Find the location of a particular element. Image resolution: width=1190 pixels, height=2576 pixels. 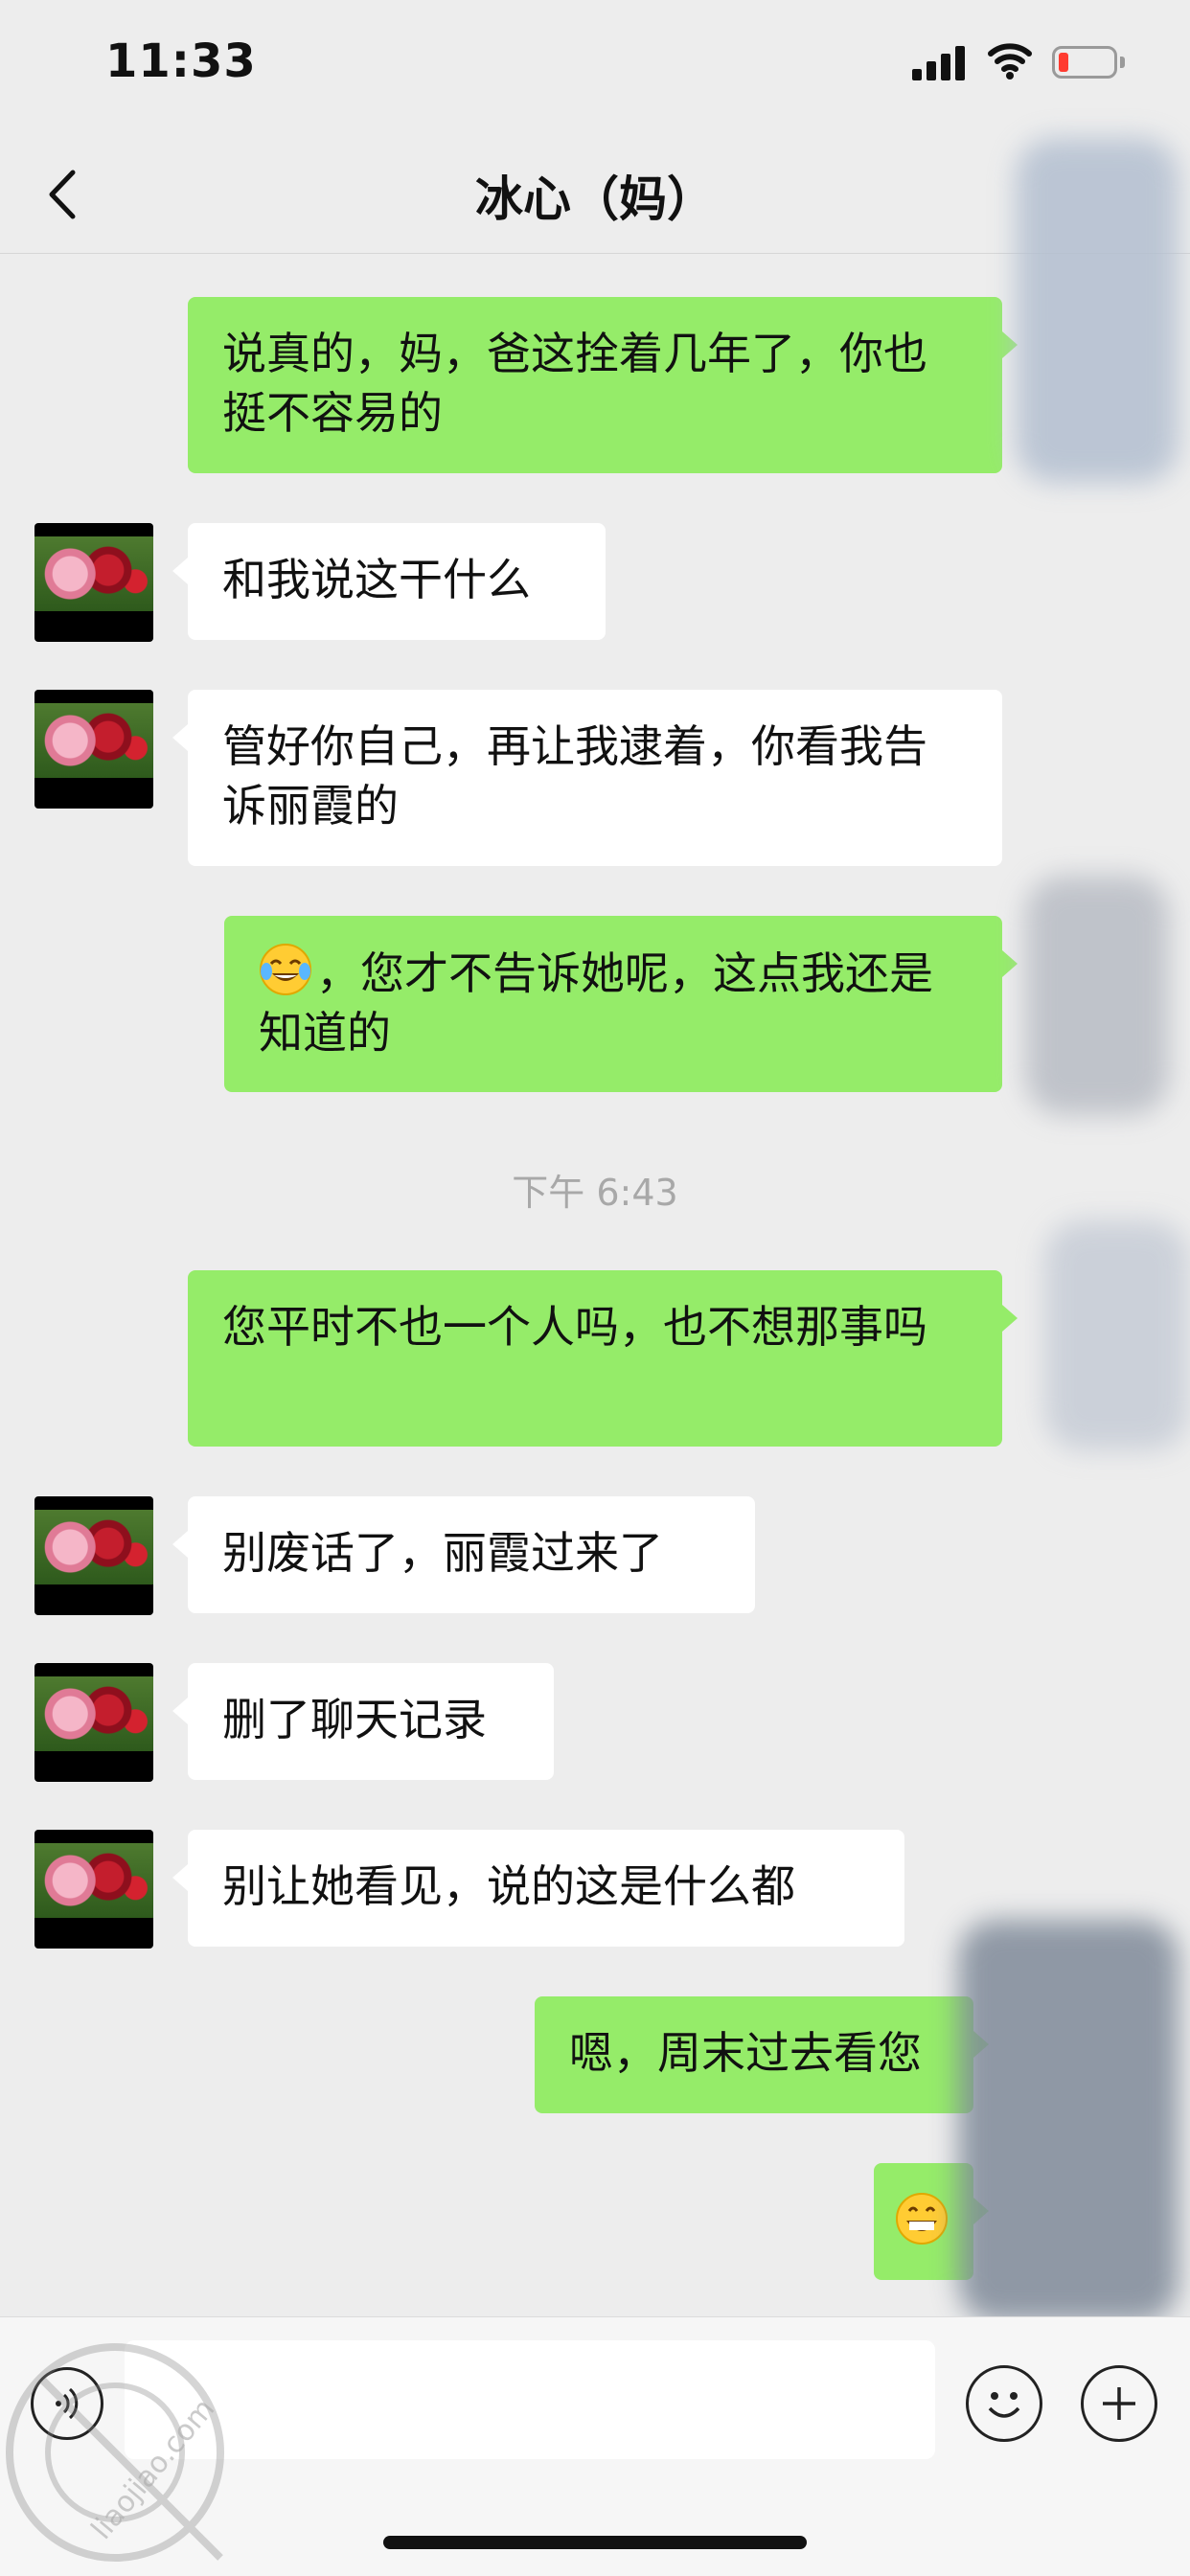

message-bubble-incoming: 删了聊天记录 is located at coordinates (363, 1722).